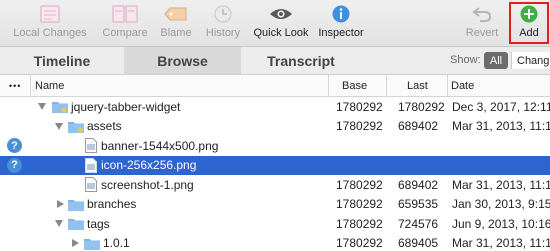 The width and height of the screenshot is (550, 251). I want to click on column-last: Last, so click(417, 85).